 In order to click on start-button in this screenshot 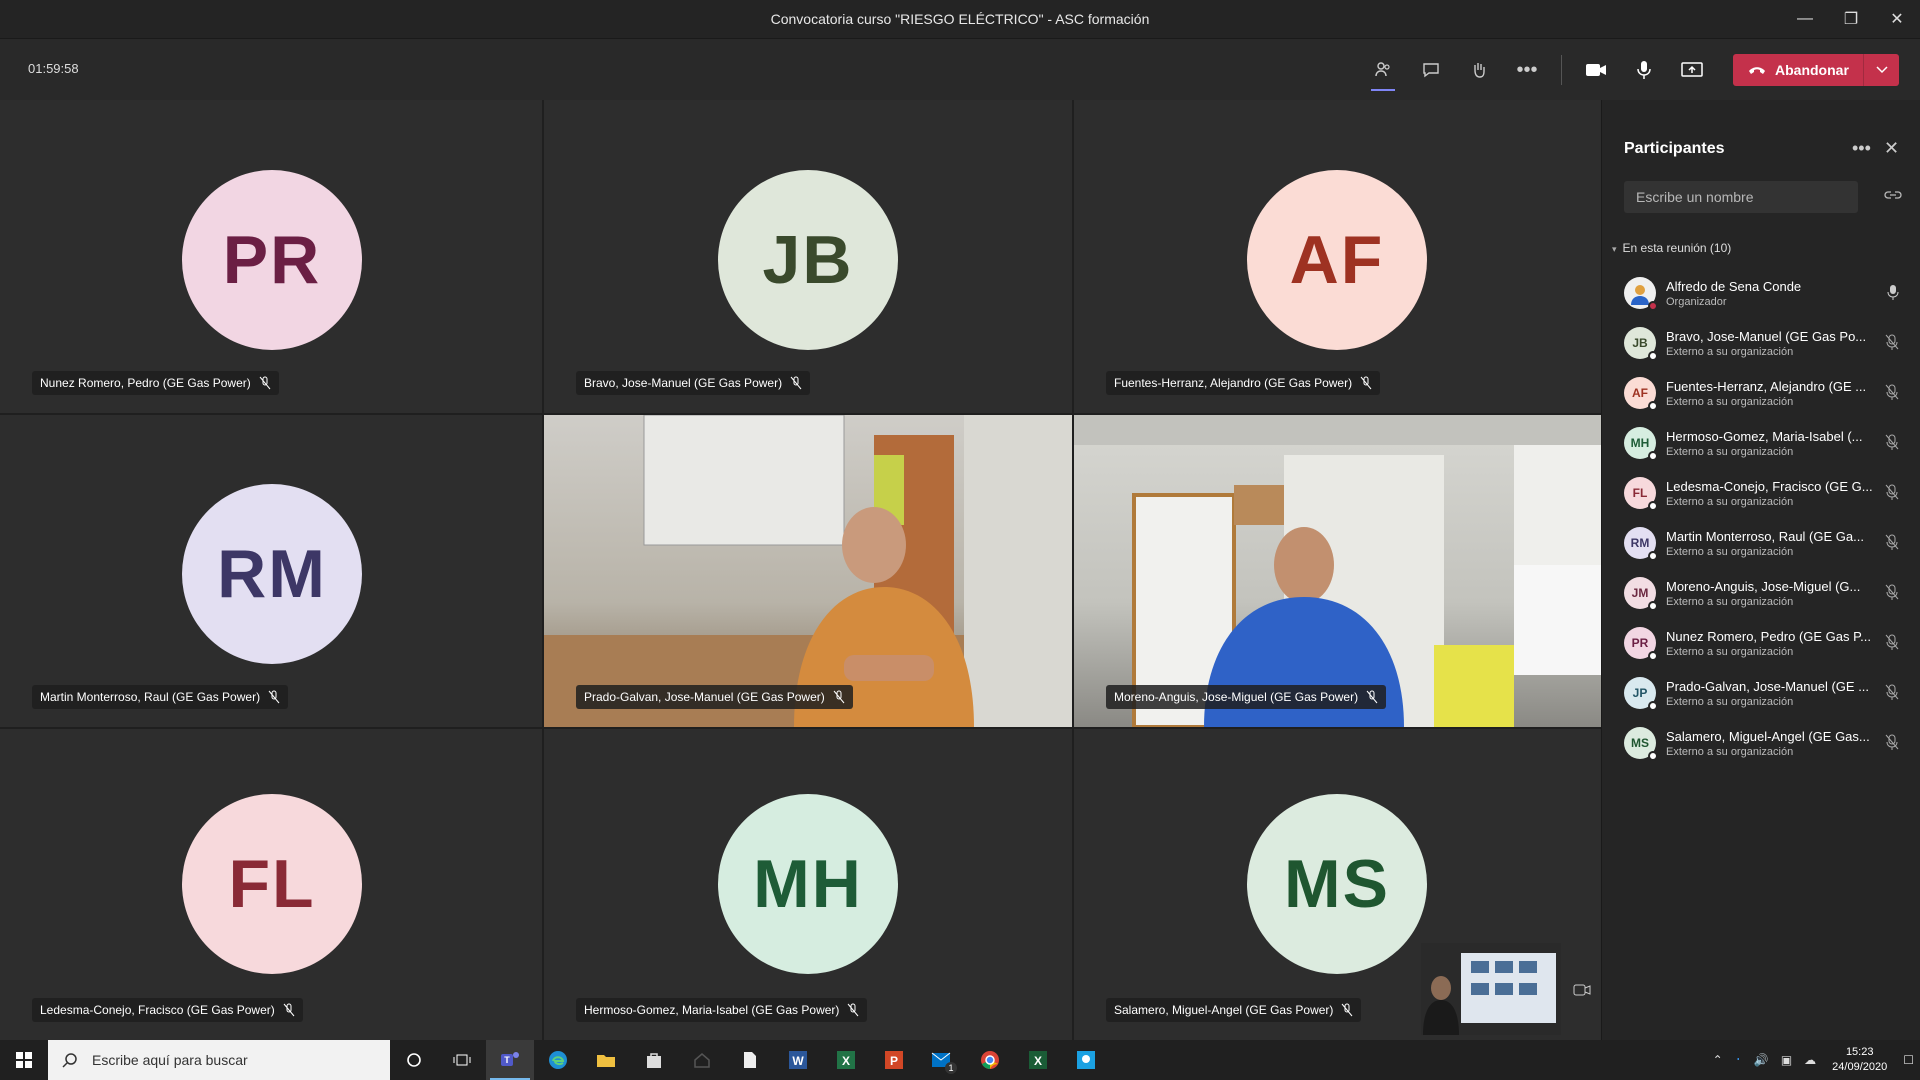, I will do `click(24, 1060)`.